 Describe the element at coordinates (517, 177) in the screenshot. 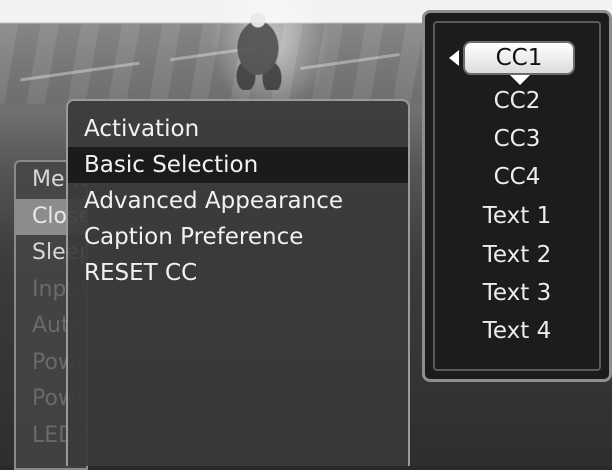

I see `cc-option-cc4: CC4` at that location.